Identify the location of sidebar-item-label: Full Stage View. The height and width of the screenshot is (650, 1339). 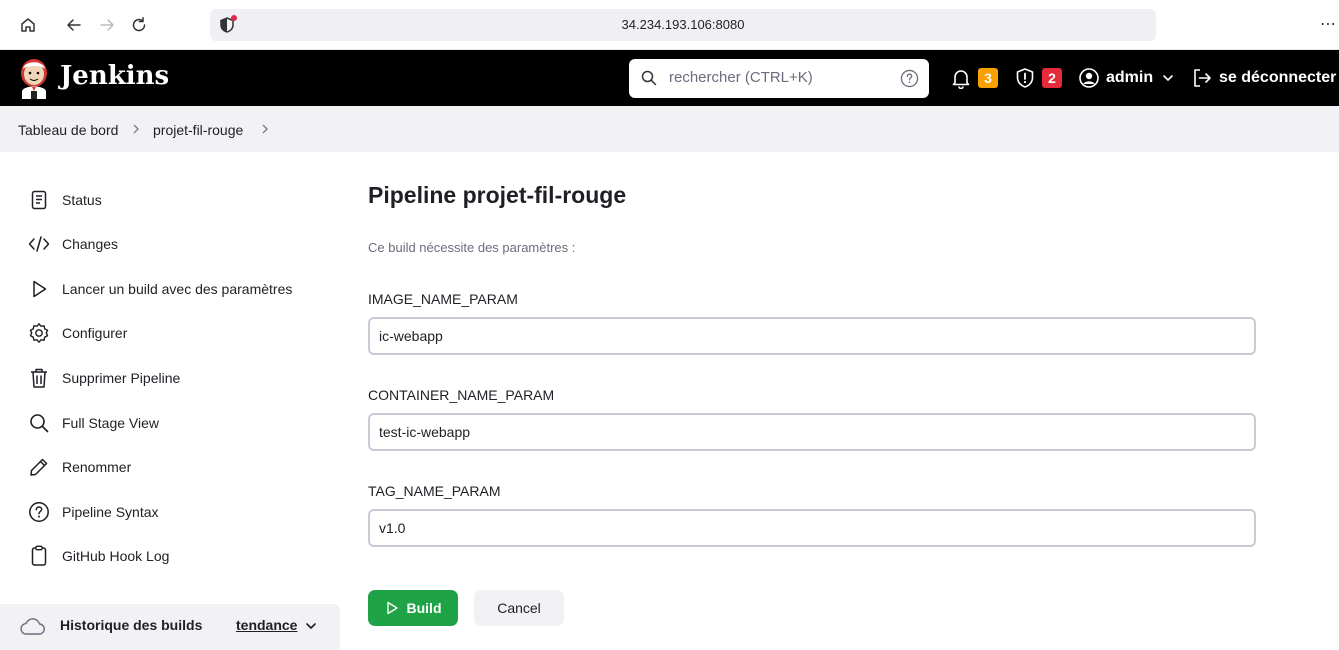
(111, 423).